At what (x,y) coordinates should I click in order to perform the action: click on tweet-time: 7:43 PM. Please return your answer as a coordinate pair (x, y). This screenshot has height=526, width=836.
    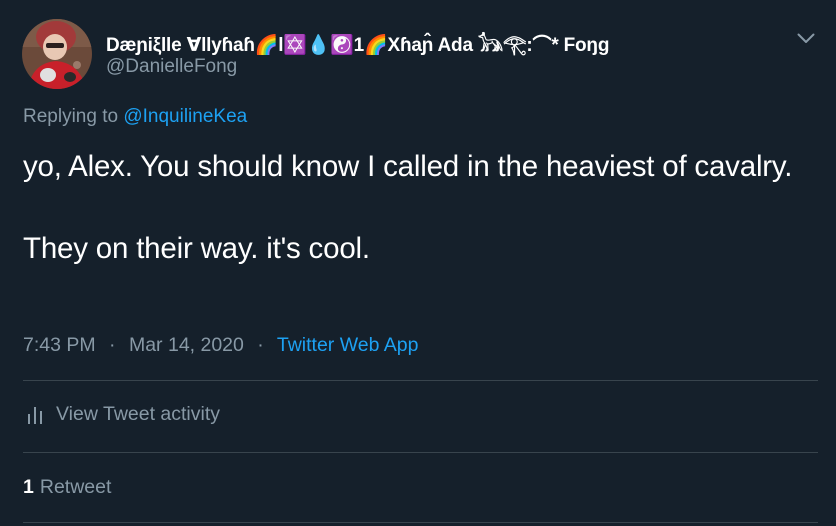
    Looking at the image, I should click on (59, 345).